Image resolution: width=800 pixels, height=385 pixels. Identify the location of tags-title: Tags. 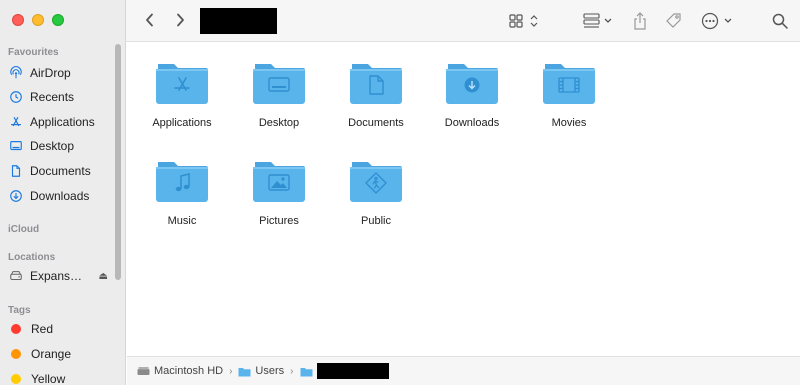
(19, 310).